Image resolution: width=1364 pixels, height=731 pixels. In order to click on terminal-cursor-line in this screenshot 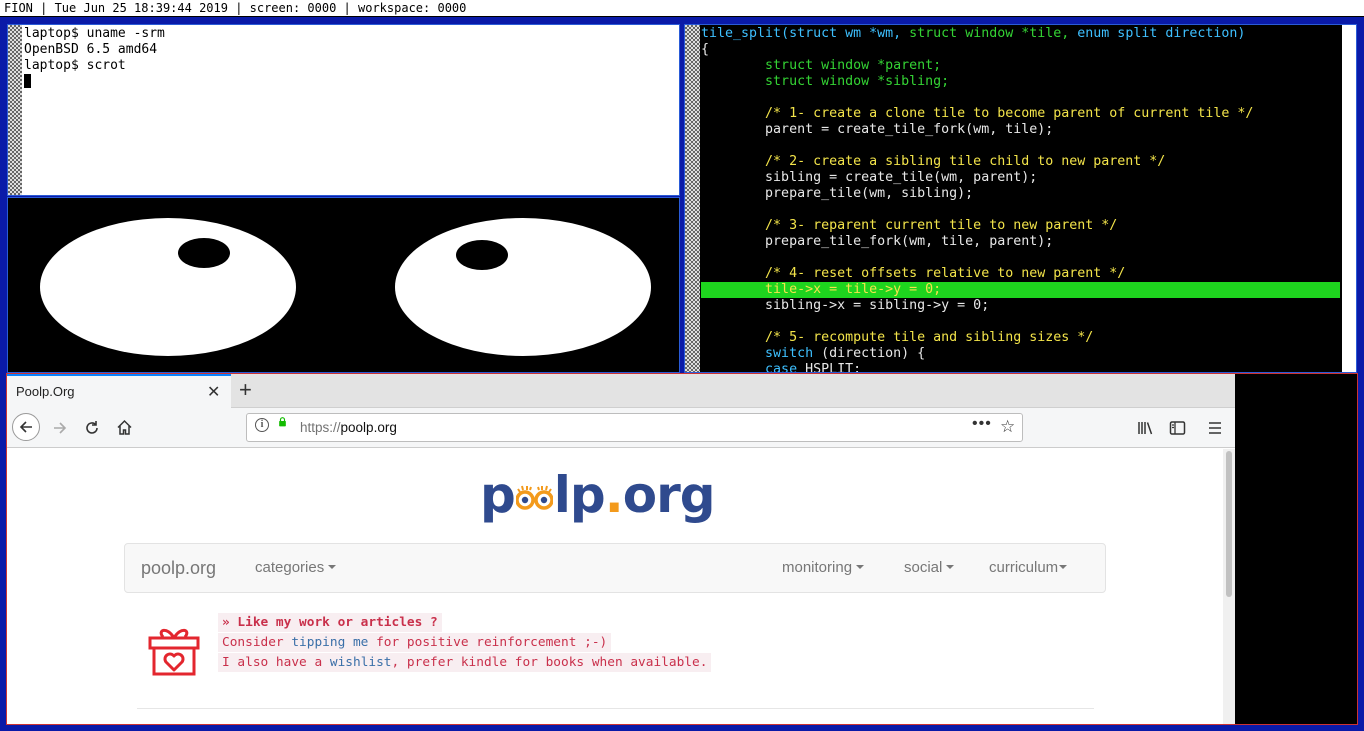, I will do `click(344, 82)`.